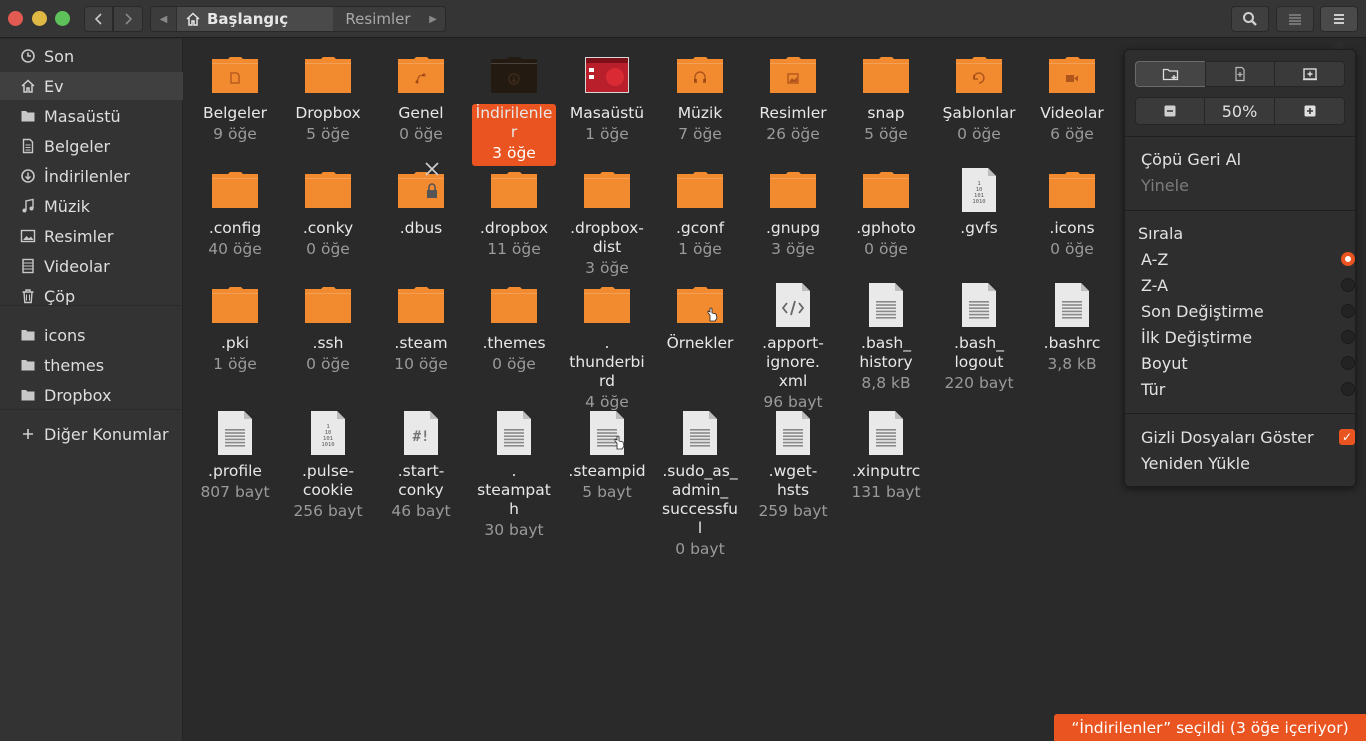  What do you see at coordinates (1339, 19) in the screenshot?
I see `menu-button` at bounding box center [1339, 19].